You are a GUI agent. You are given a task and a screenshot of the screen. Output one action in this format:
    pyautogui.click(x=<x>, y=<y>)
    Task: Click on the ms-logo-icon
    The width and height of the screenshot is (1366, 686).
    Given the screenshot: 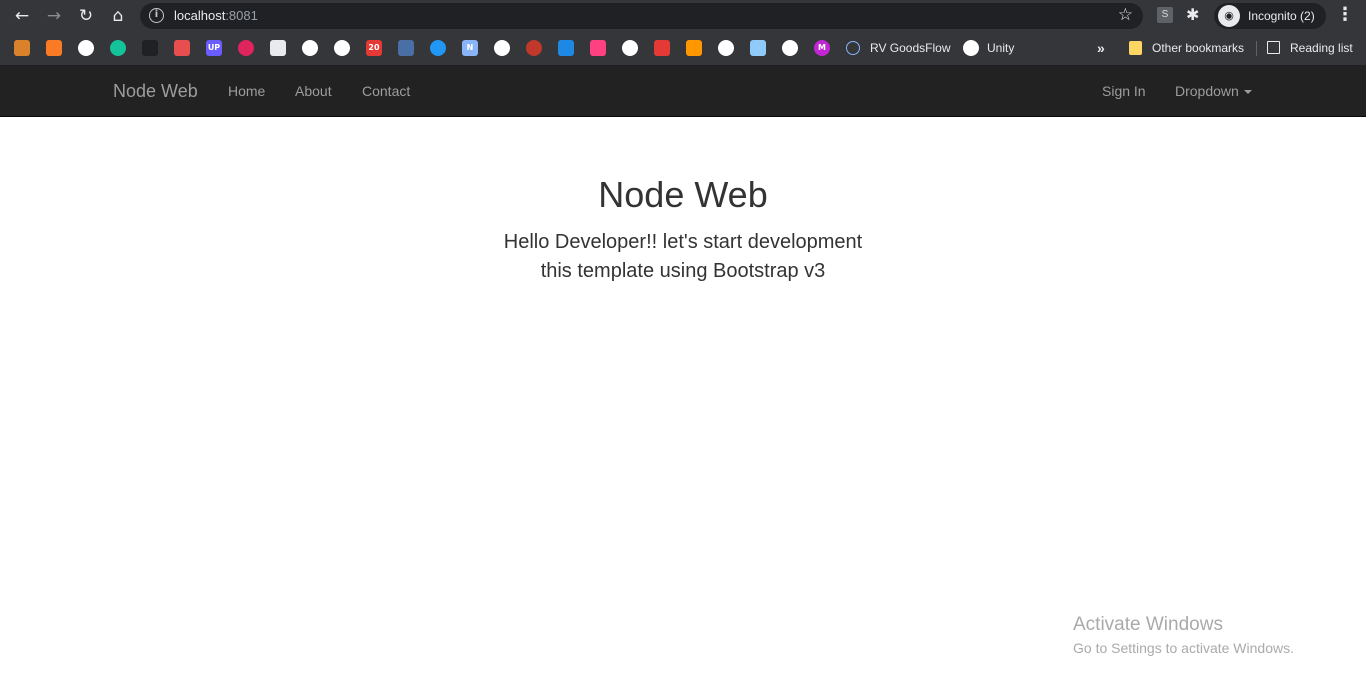 What is the action you would take?
    pyautogui.click(x=22, y=48)
    